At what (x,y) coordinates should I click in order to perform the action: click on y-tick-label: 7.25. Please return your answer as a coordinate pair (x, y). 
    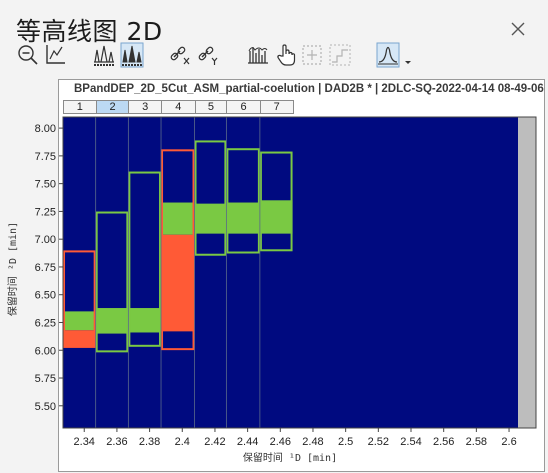
    Looking at the image, I should click on (45, 212).